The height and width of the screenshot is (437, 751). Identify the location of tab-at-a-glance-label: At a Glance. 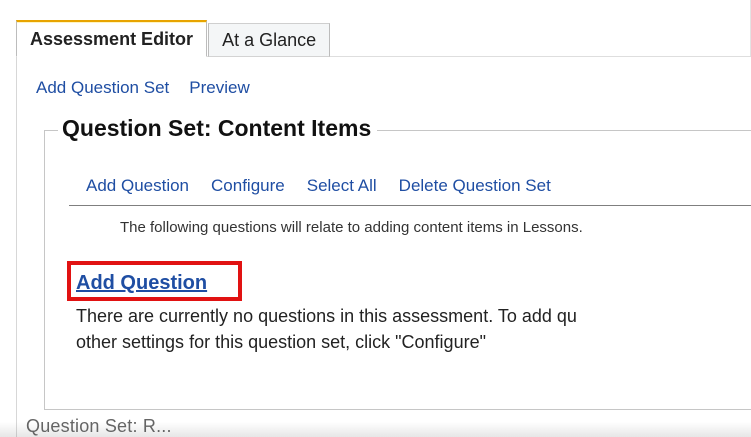
(269, 40).